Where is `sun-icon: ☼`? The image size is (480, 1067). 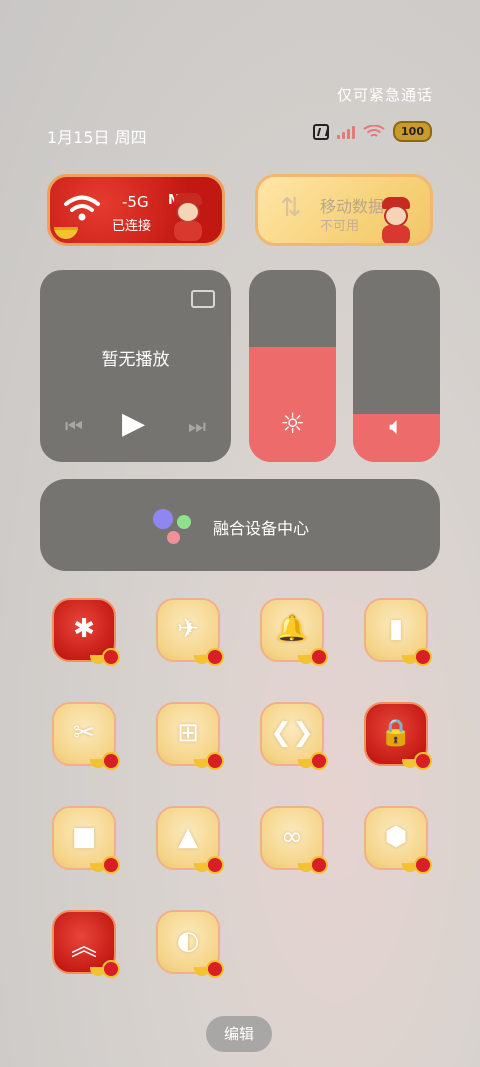 sun-icon: ☼ is located at coordinates (292, 423).